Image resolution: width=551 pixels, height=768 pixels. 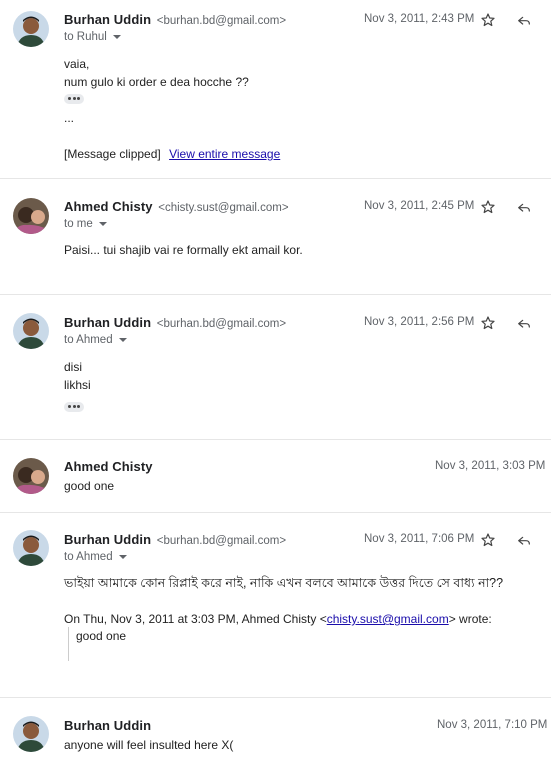 I want to click on sender: Ahmed Chisty, so click(x=108, y=466).